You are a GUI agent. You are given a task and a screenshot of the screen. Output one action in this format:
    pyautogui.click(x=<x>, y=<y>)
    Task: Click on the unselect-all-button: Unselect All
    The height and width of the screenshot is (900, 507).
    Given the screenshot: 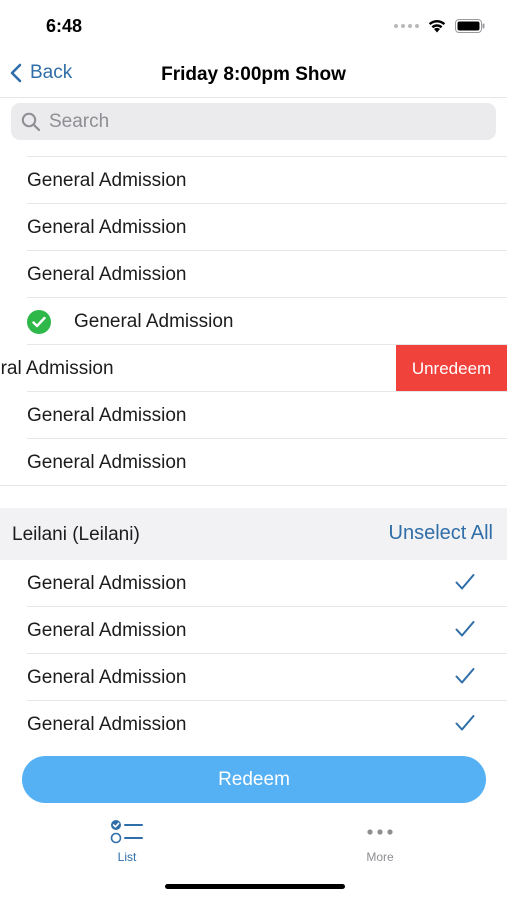 What is the action you would take?
    pyautogui.click(x=441, y=533)
    